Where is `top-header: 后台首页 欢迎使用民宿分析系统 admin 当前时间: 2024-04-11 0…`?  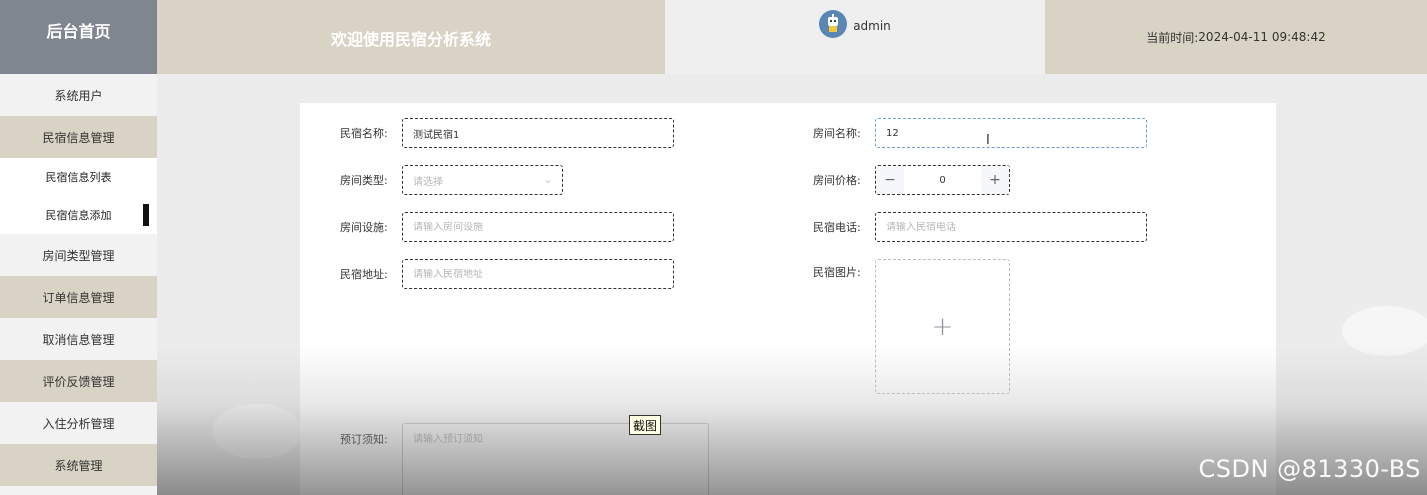
top-header: 后台首页 欢迎使用民宿分析系统 admin 当前时间: 2024-04-11 0… is located at coordinates (713, 37).